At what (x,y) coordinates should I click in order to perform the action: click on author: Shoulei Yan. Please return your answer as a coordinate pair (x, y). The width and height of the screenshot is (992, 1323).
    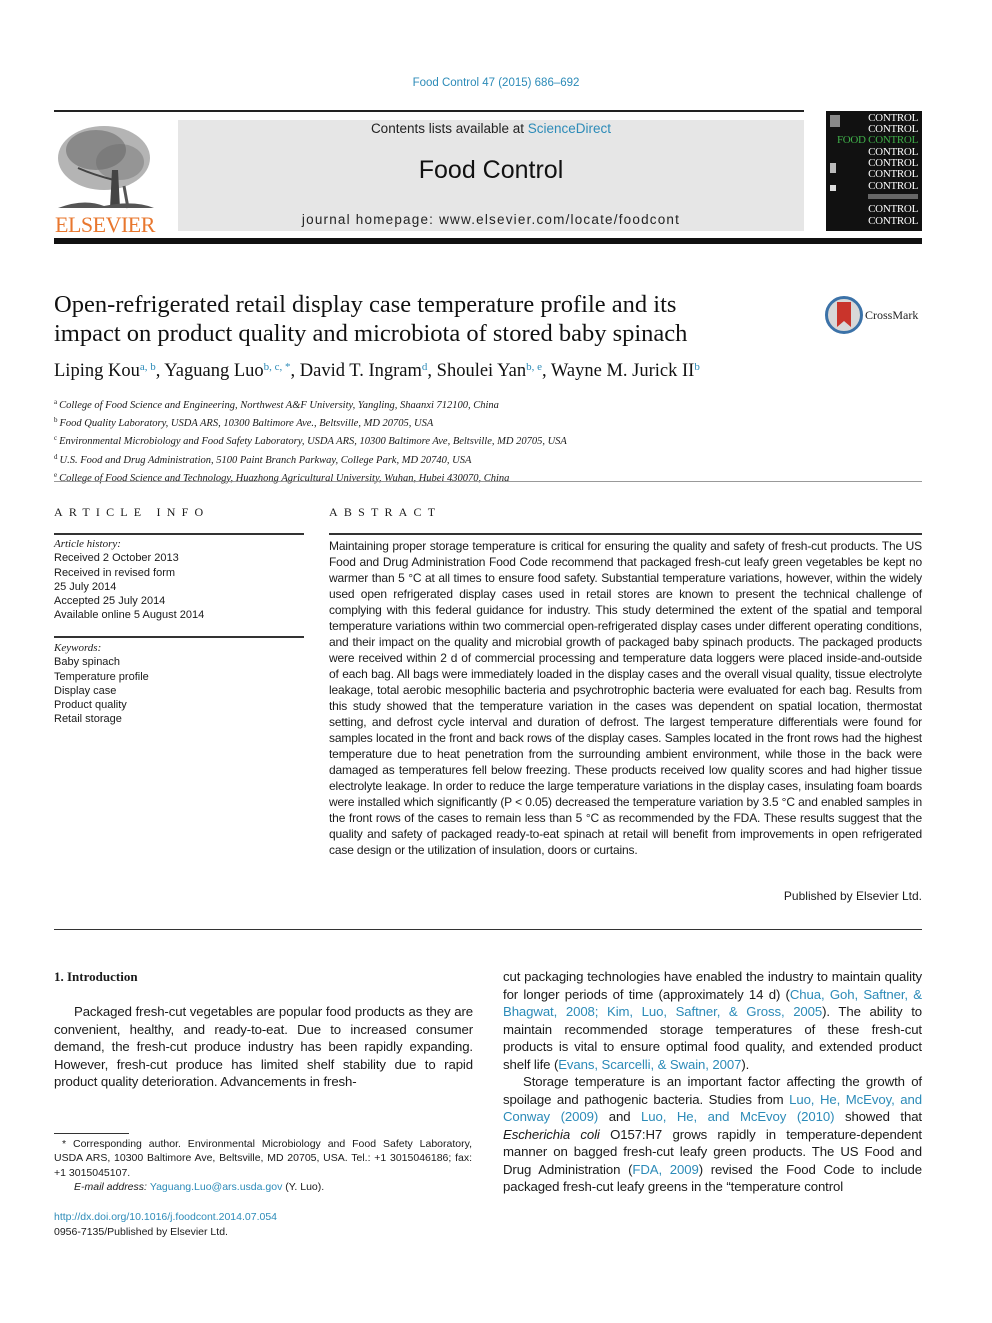
    Looking at the image, I should click on (481, 371).